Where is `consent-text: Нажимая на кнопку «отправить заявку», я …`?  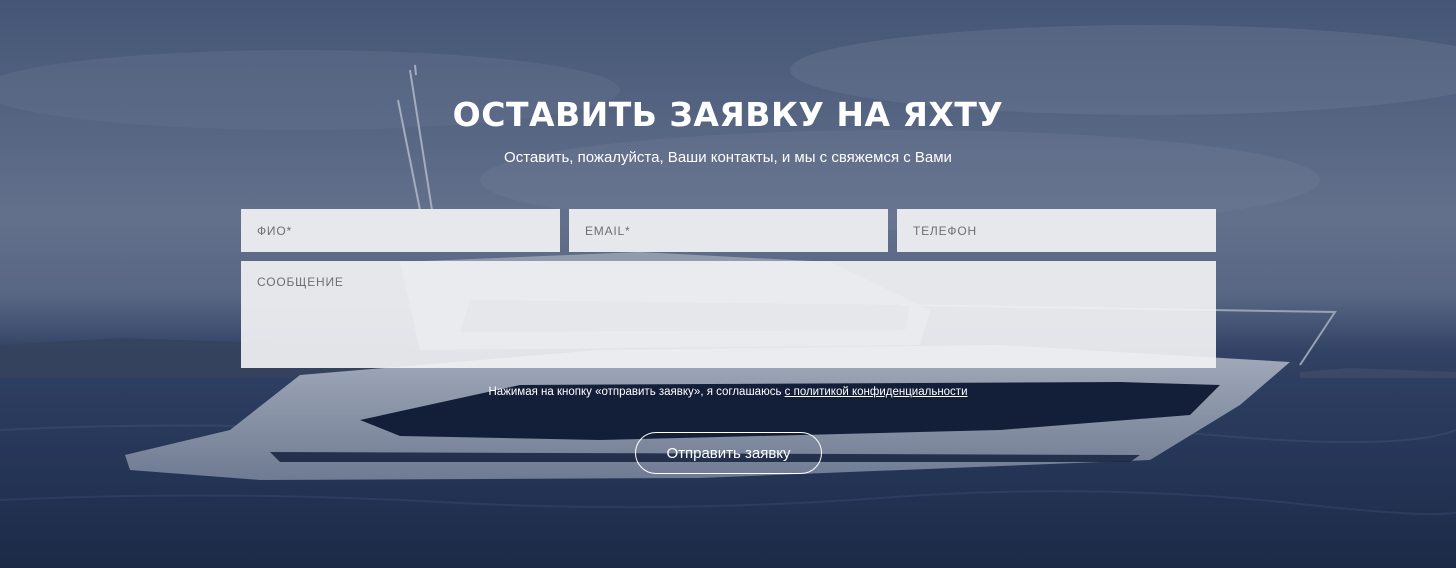
consent-text: Нажимая на кнопку «отправить заявку», я … is located at coordinates (636, 392).